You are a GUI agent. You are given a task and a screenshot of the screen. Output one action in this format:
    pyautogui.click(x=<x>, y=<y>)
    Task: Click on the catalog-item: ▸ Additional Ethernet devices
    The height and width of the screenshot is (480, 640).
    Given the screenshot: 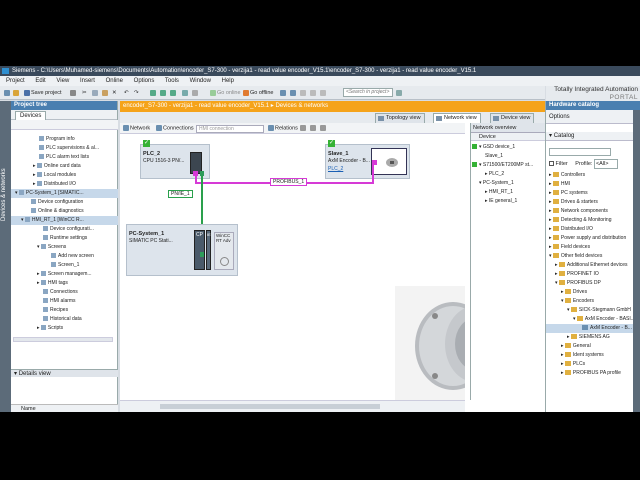 What is the action you would take?
    pyautogui.click(x=593, y=265)
    